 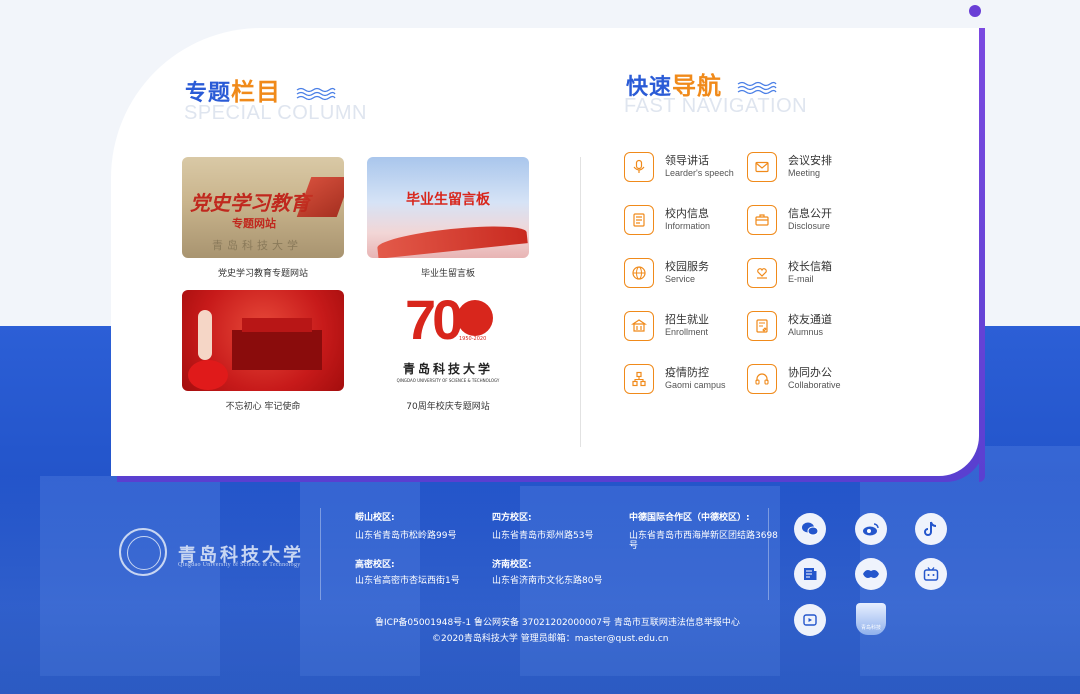 I want to click on statue-shape, so click(x=205, y=335).